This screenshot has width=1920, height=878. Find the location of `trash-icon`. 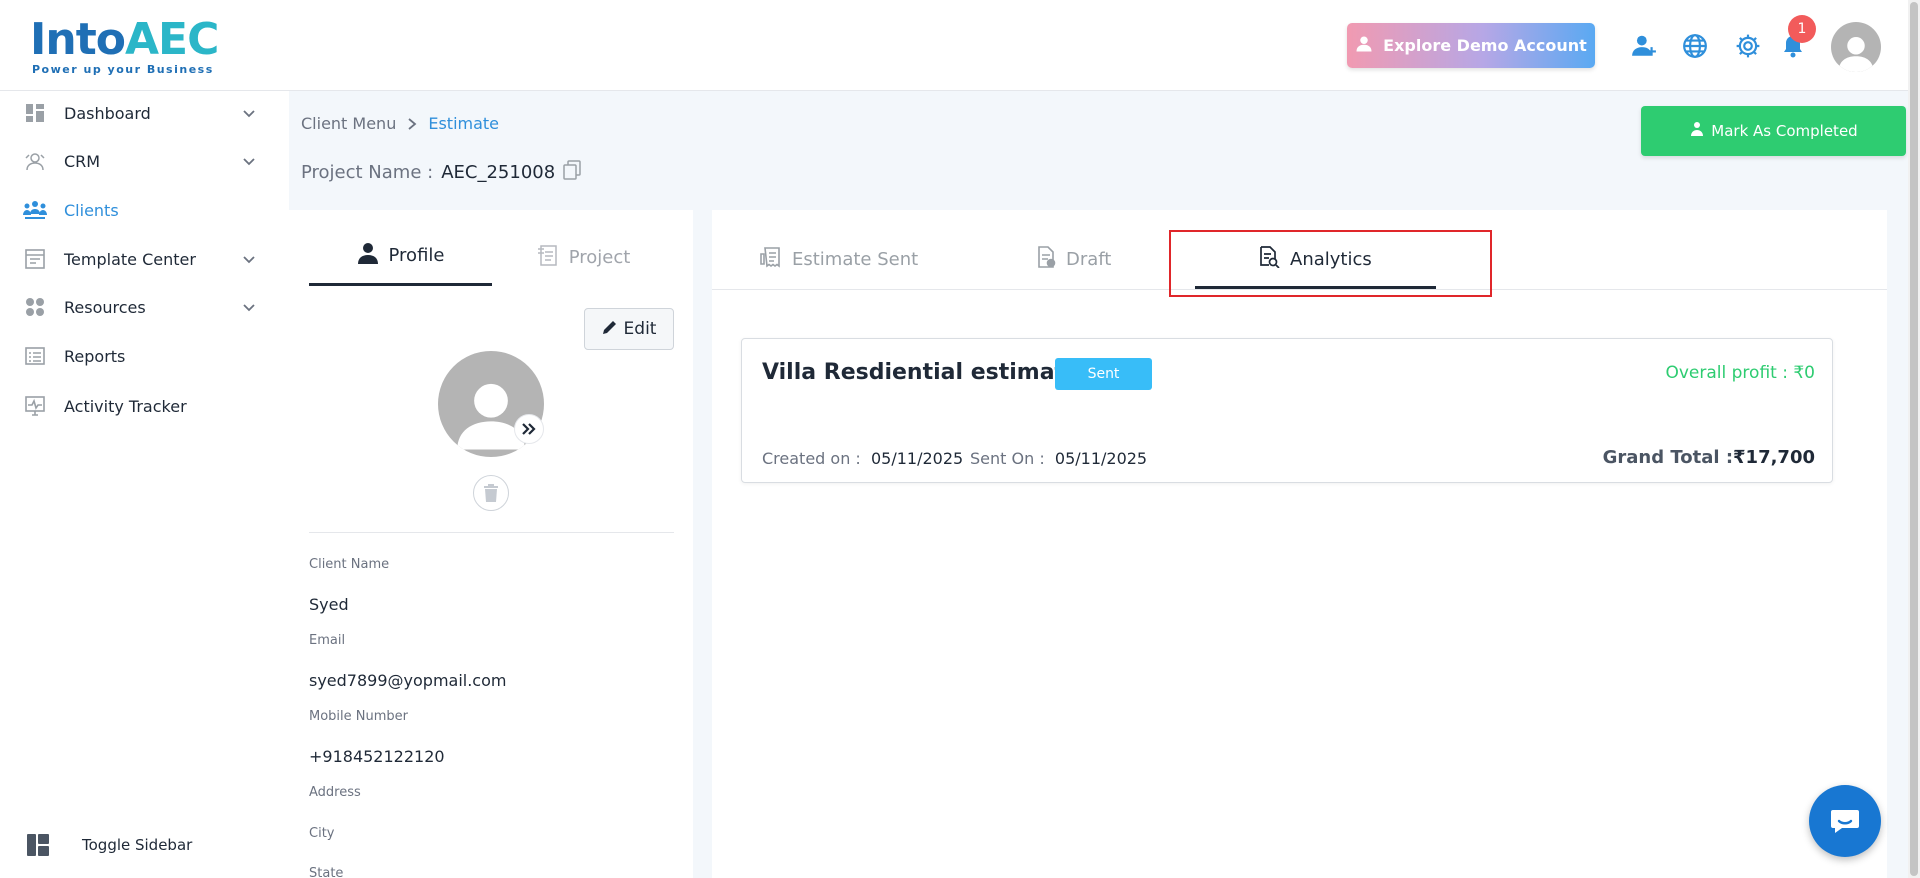

trash-icon is located at coordinates (491, 493).